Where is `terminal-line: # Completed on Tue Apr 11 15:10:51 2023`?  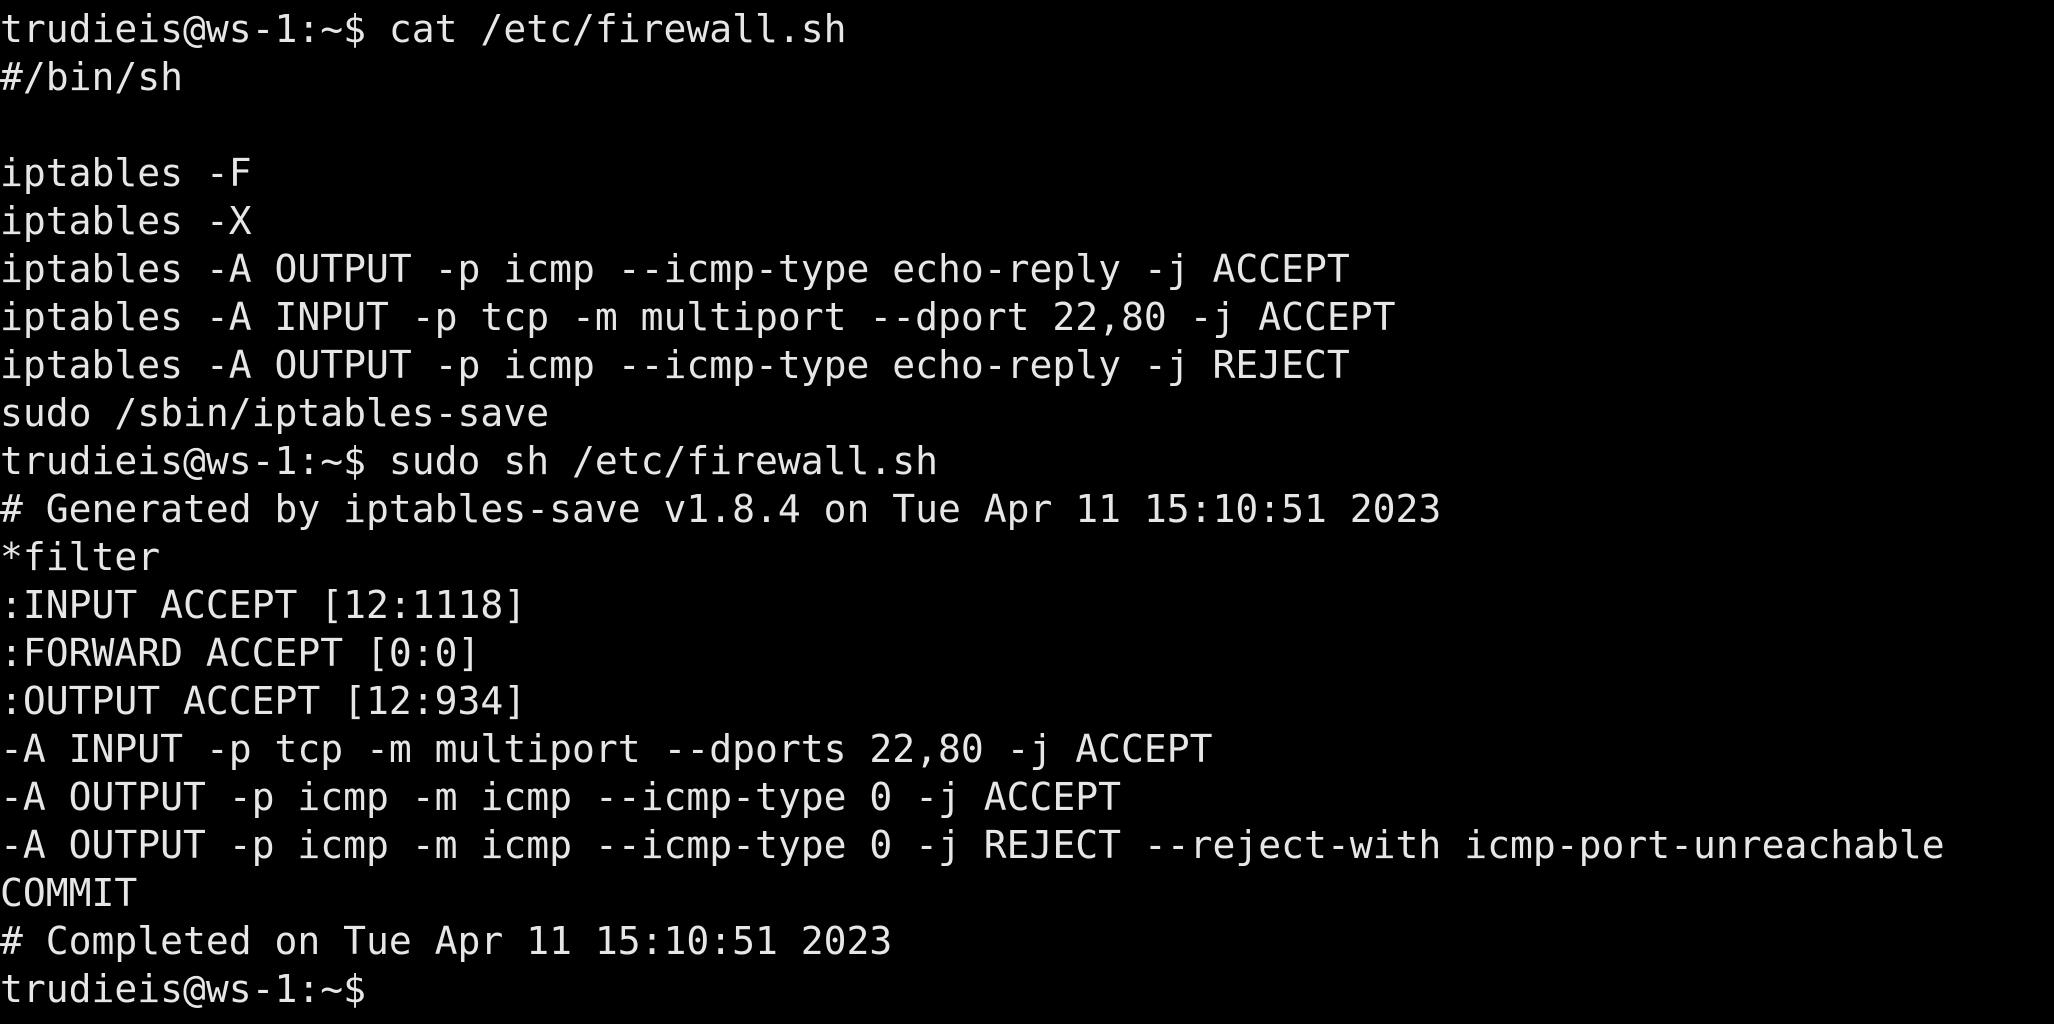 terminal-line: # Completed on Tue Apr 11 15:10:51 2023 is located at coordinates (446, 941).